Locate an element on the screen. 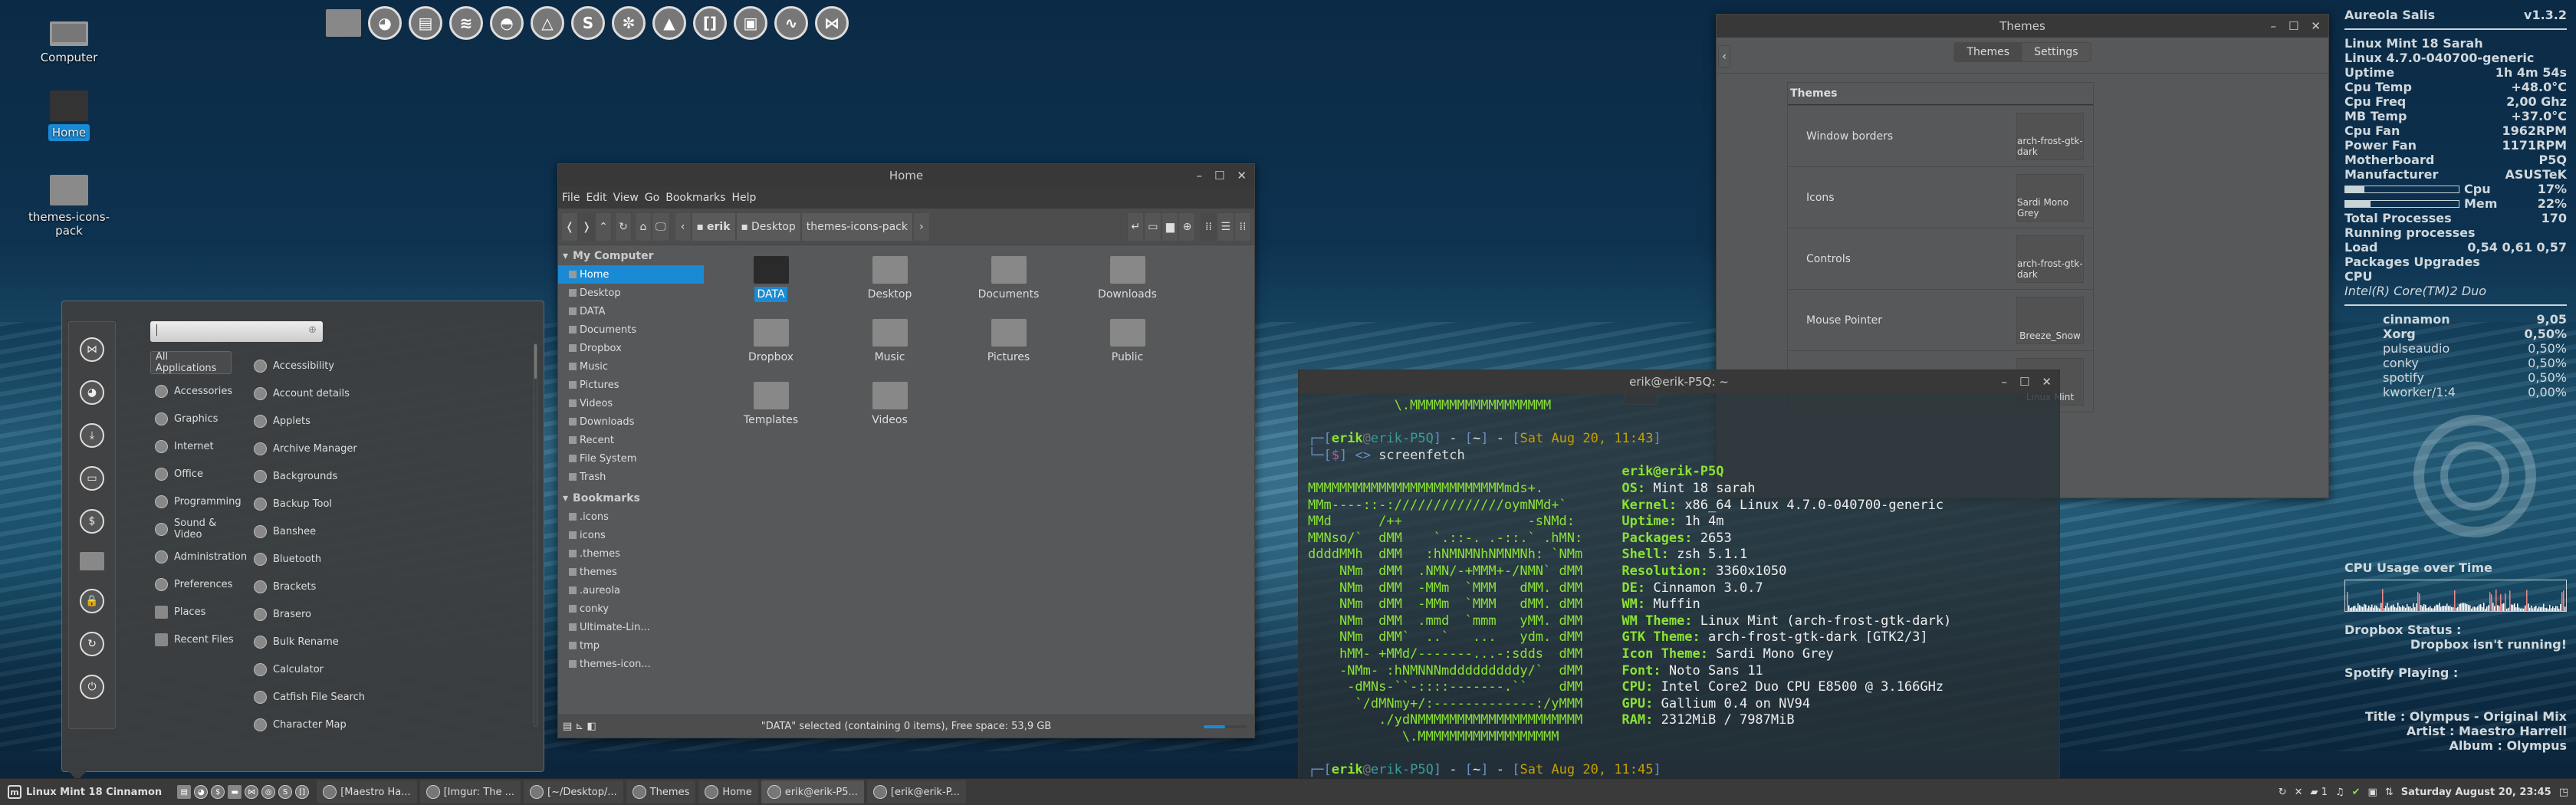 This screenshot has width=2576, height=805. menu-category: Sound & Video is located at coordinates (196, 529).